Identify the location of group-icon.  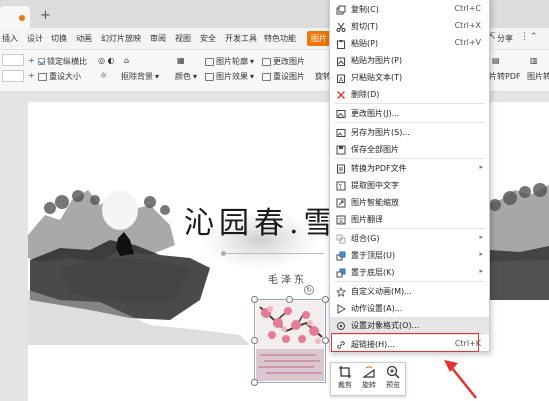
(341, 239).